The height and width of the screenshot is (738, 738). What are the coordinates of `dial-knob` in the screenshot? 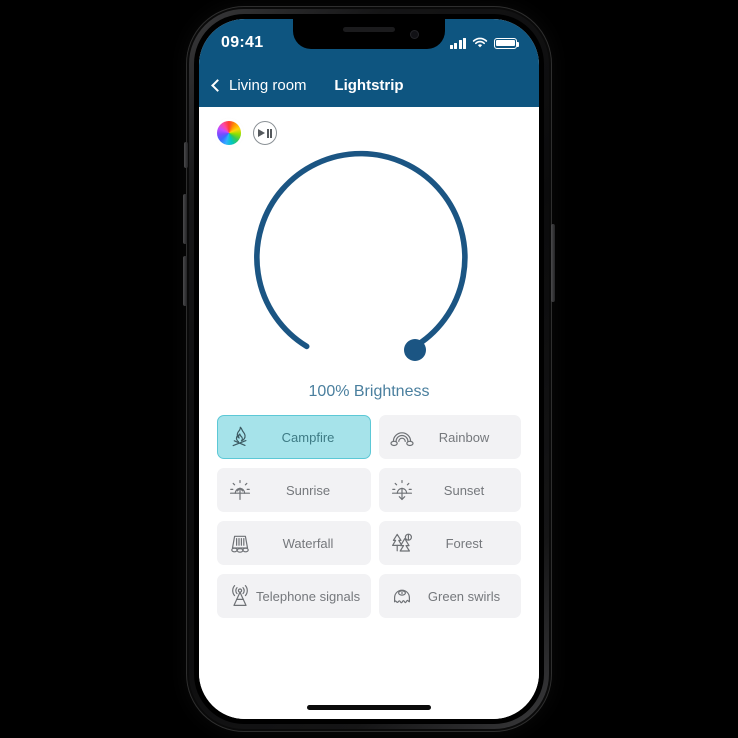 It's located at (415, 350).